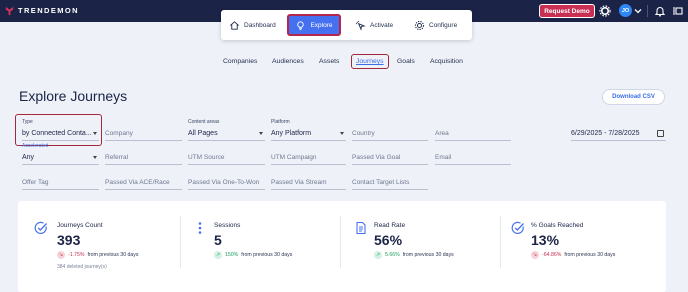 Image resolution: width=688 pixels, height=292 pixels. Describe the element at coordinates (260, 25) in the screenshot. I see `nav-dashboard-label: Dashboard` at that location.